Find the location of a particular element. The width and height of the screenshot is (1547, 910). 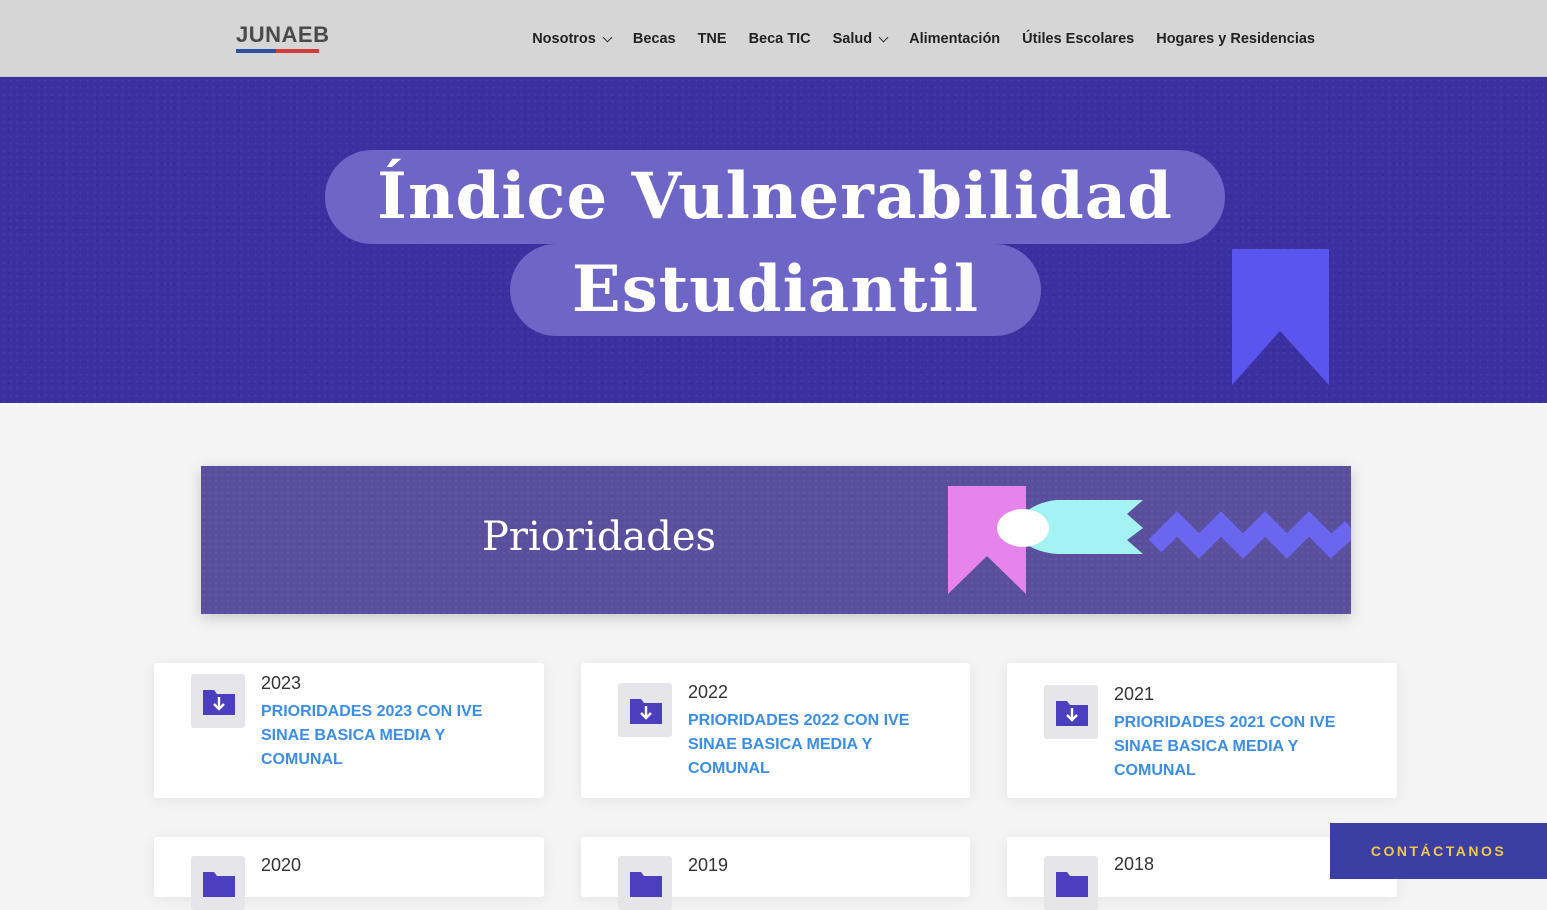

nav-item-utiles-escolares: Útiles Escolares is located at coordinates (1078, 39).